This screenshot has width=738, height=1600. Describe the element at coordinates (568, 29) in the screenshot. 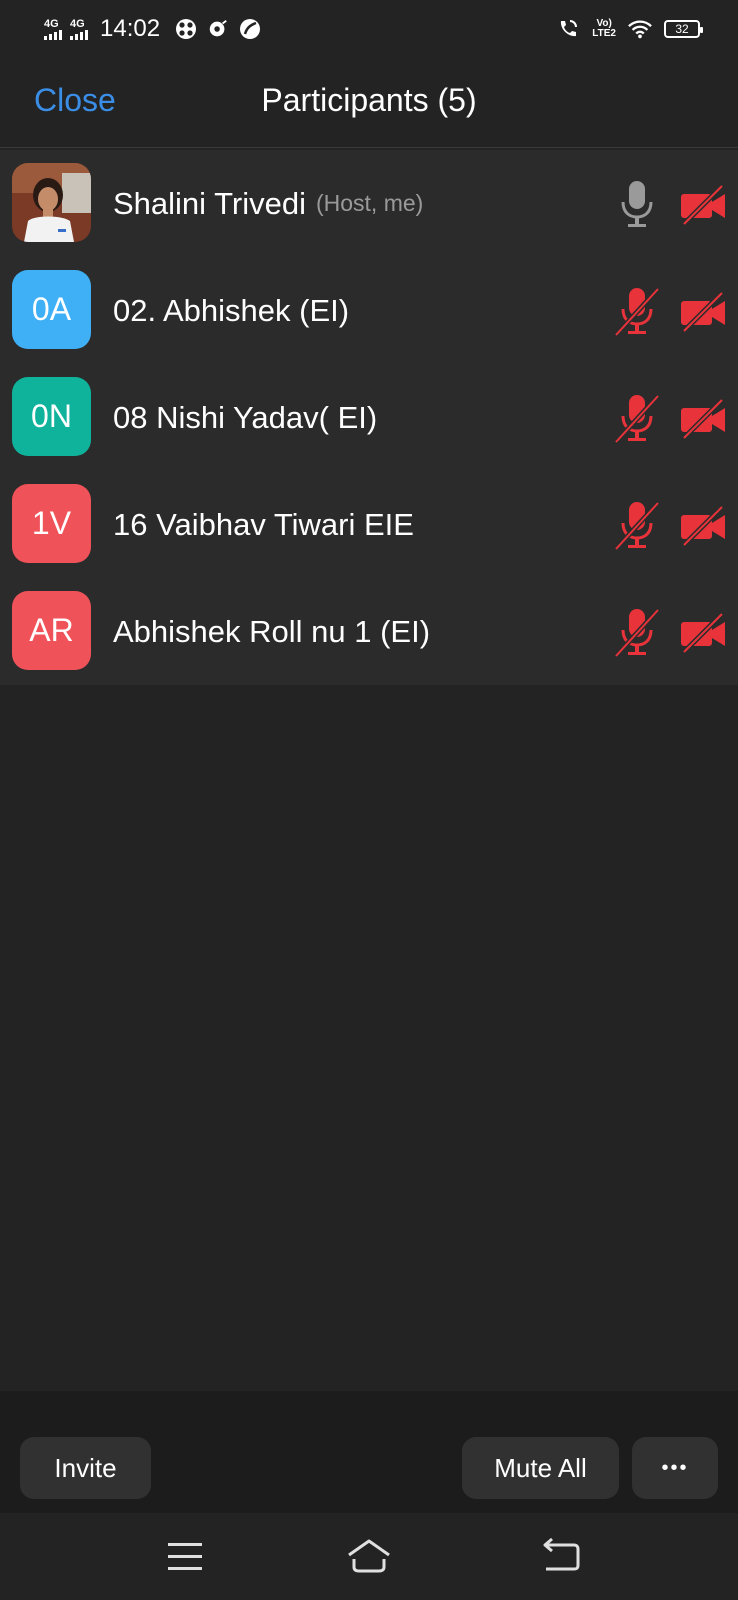

I see `wifi-calling-icon` at that location.